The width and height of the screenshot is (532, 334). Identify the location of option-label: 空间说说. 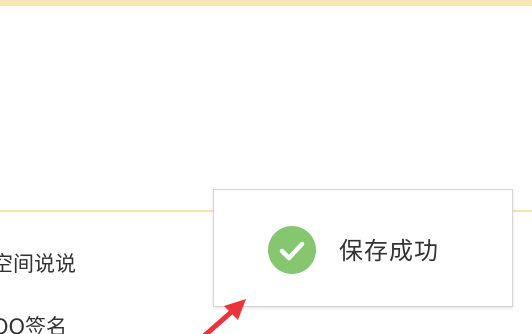
(38, 264).